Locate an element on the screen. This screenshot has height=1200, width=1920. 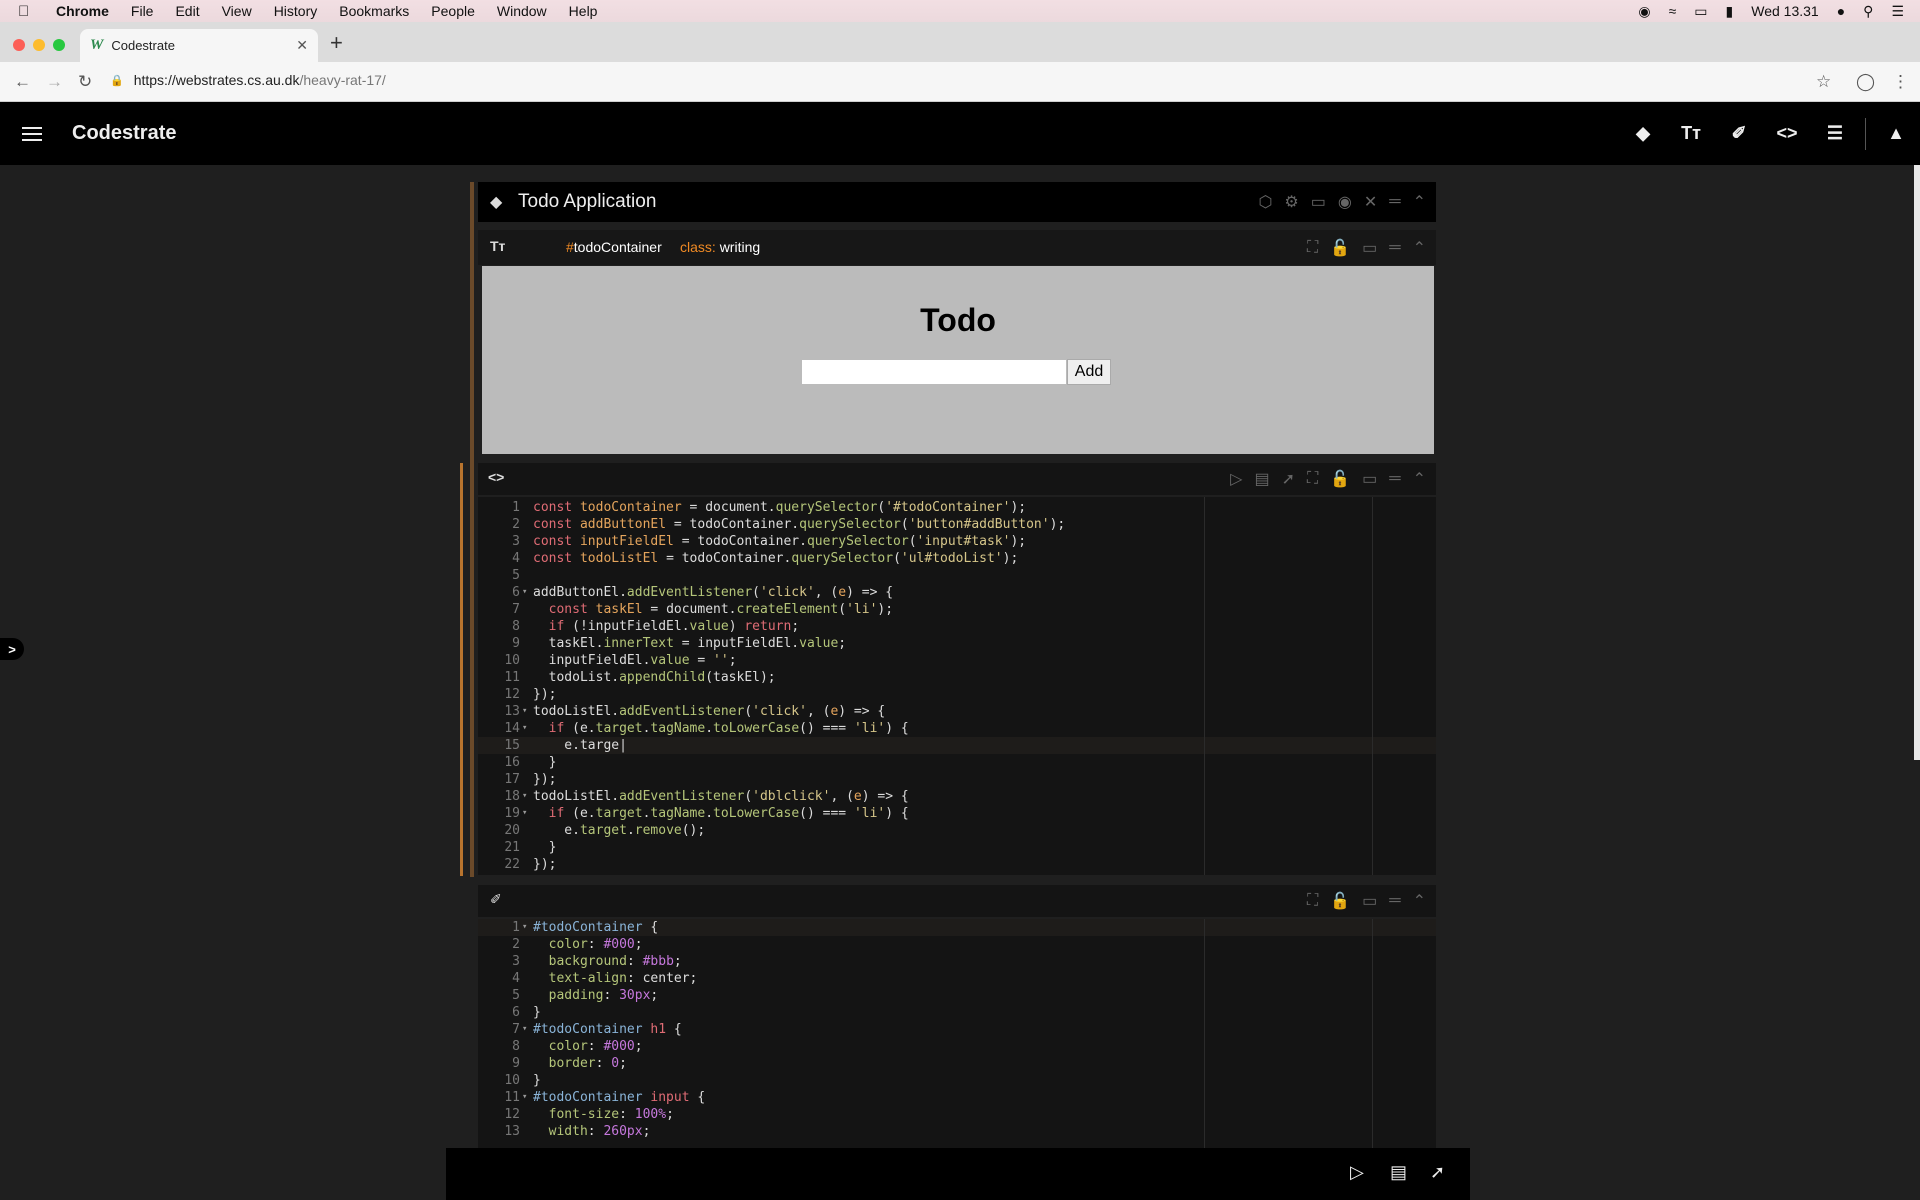
user-icon: ● is located at coordinates (1841, 11).